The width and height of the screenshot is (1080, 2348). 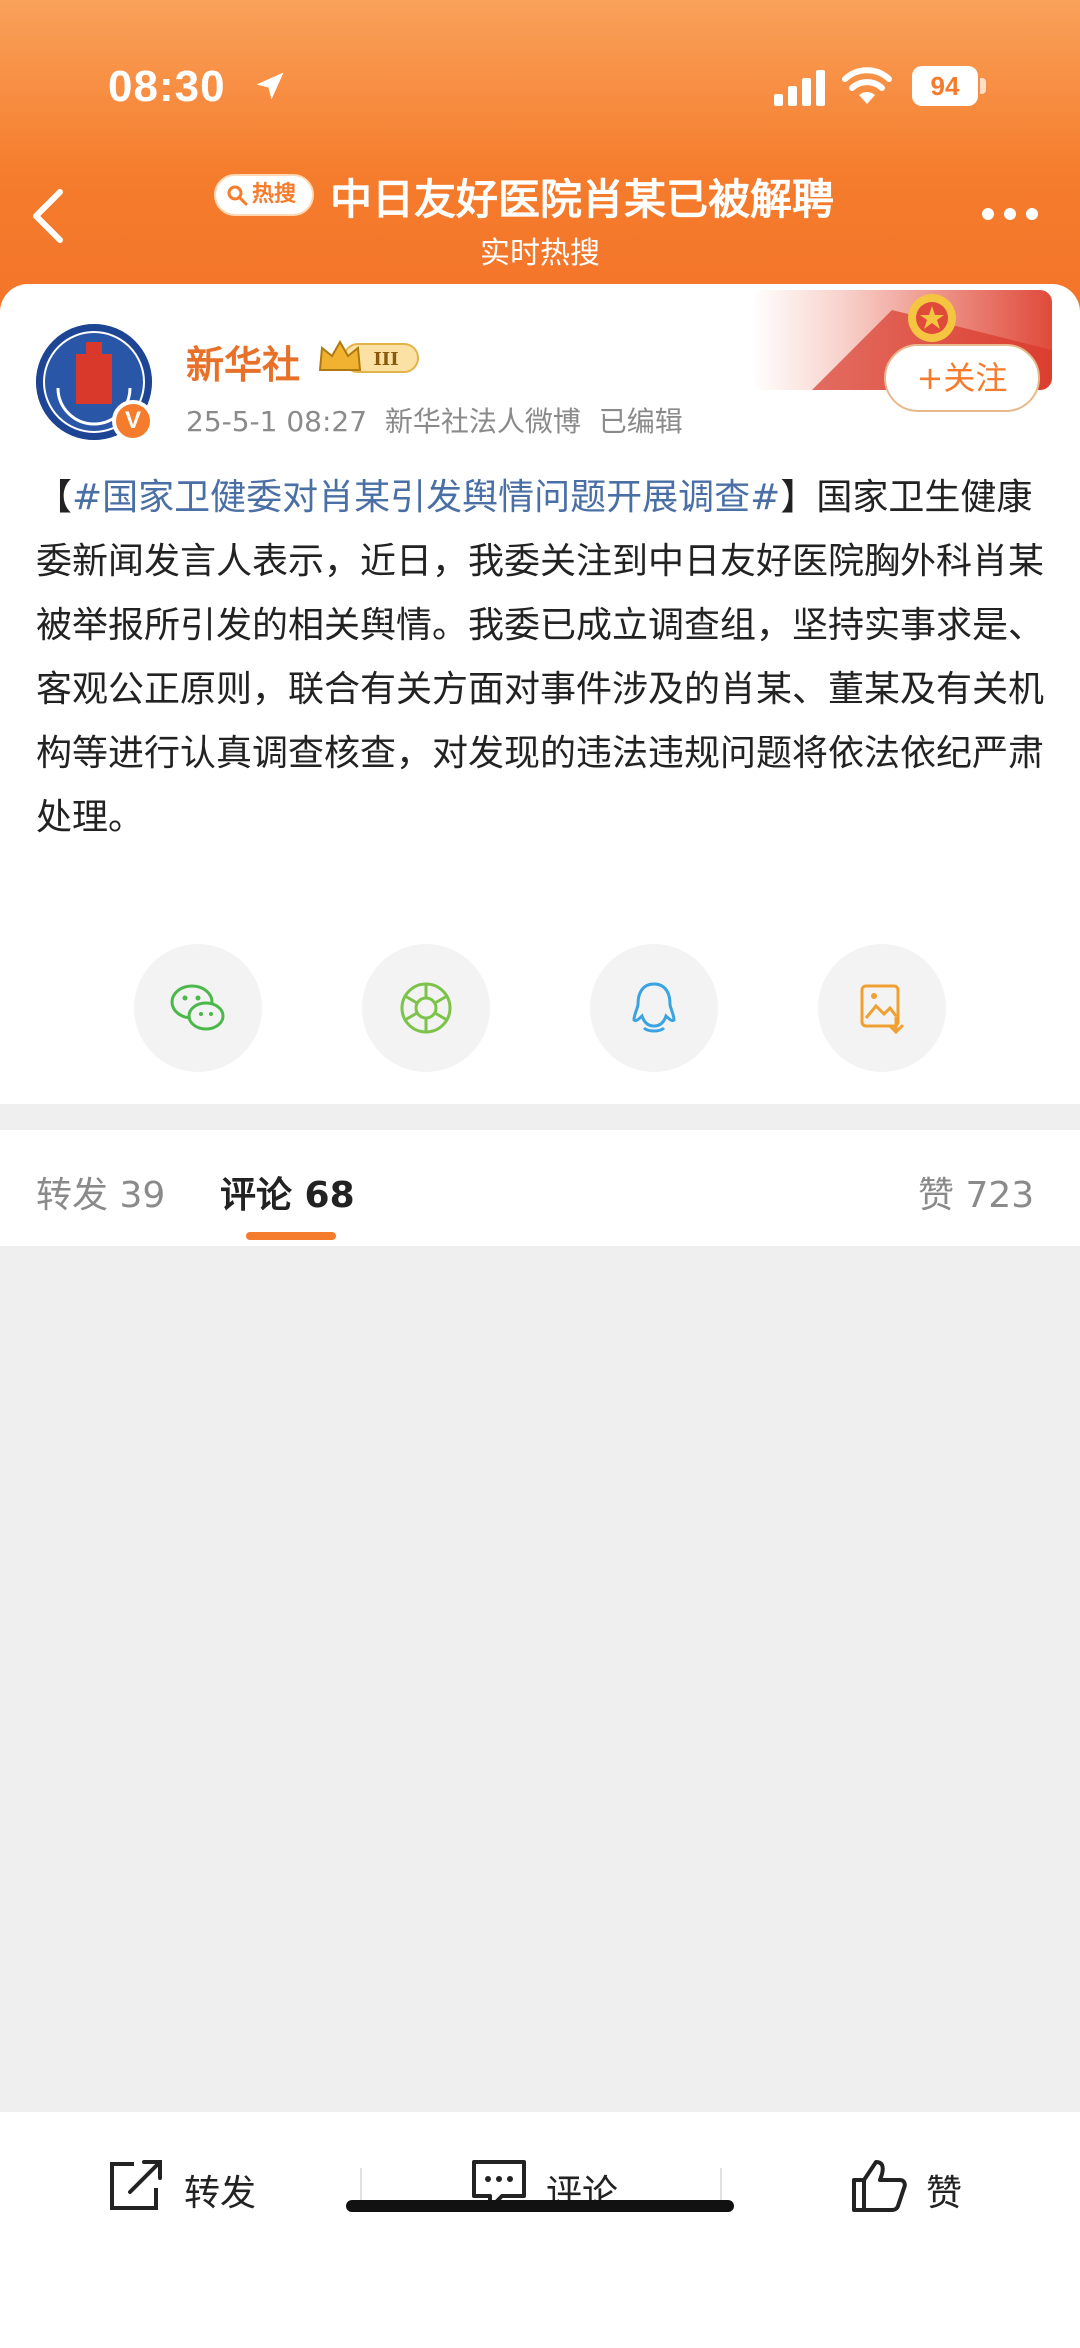 I want to click on search-icon, so click(x=237, y=195).